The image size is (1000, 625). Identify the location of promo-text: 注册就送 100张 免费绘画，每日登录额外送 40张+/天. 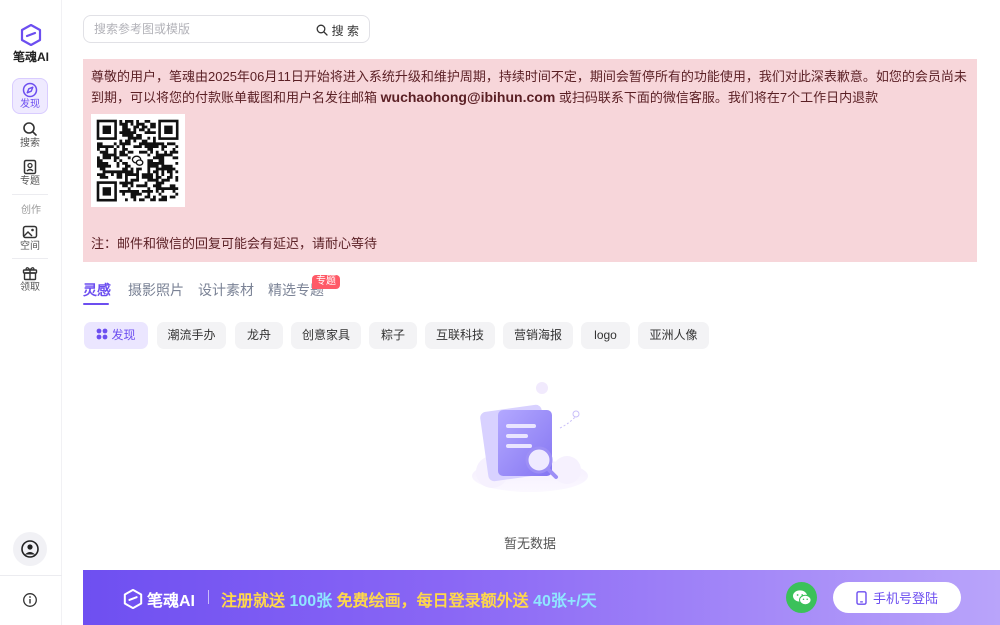
(409, 599).